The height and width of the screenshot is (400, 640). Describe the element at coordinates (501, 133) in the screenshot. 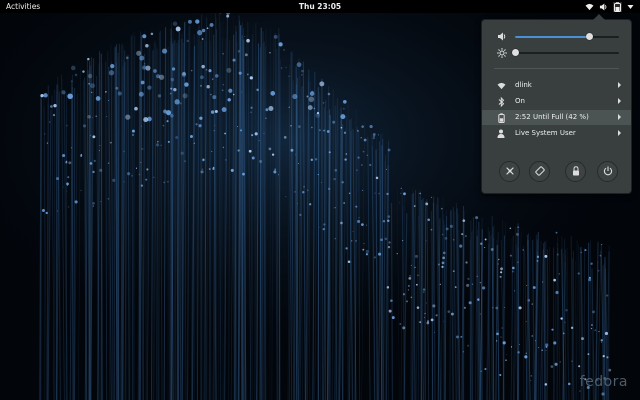

I see `user-icon` at that location.